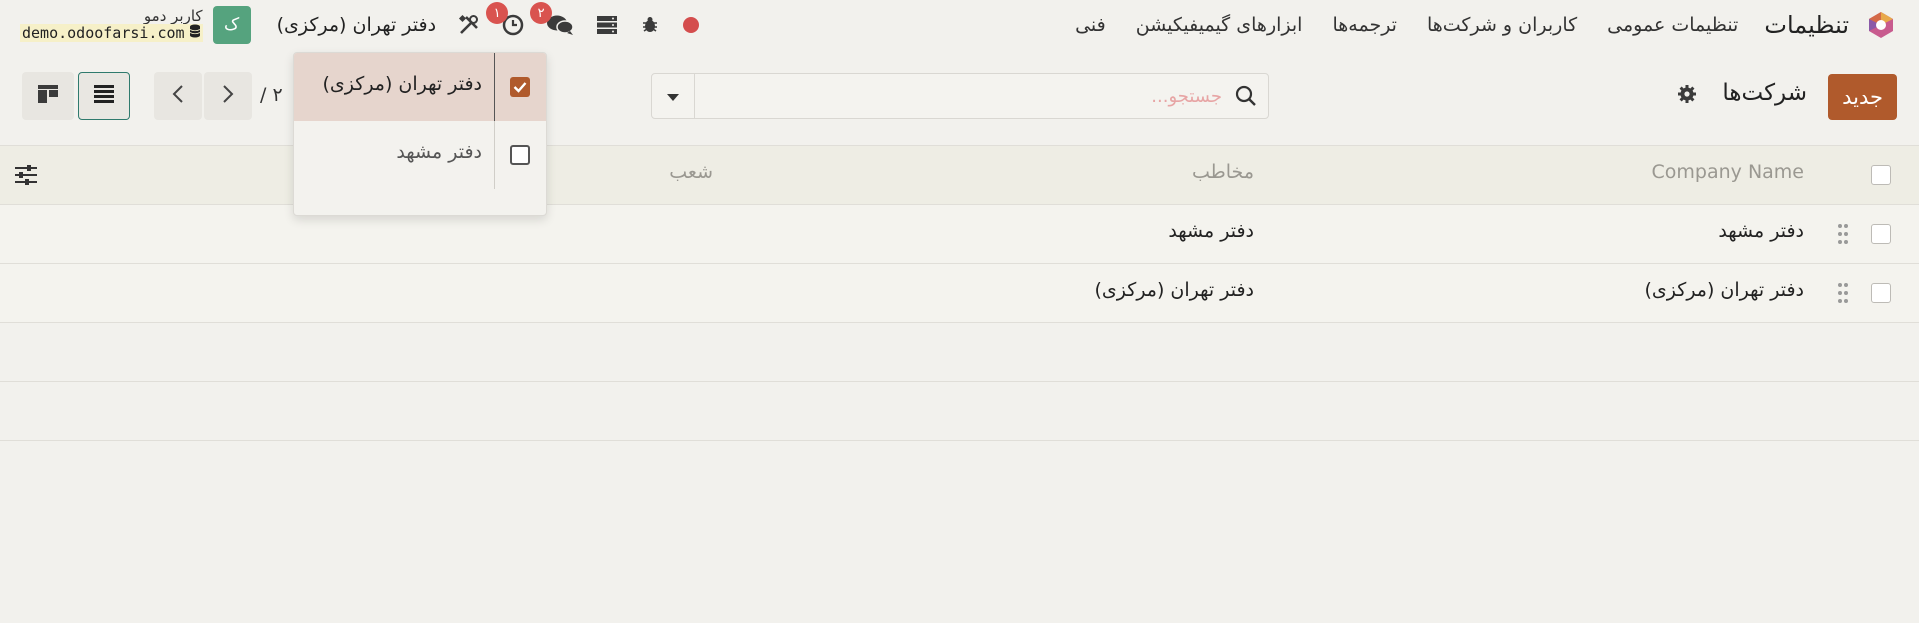  I want to click on search-options-toggle, so click(673, 96).